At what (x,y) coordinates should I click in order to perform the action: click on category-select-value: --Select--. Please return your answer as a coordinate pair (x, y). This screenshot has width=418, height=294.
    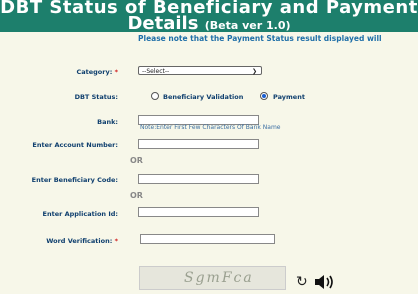
    Looking at the image, I should click on (156, 71).